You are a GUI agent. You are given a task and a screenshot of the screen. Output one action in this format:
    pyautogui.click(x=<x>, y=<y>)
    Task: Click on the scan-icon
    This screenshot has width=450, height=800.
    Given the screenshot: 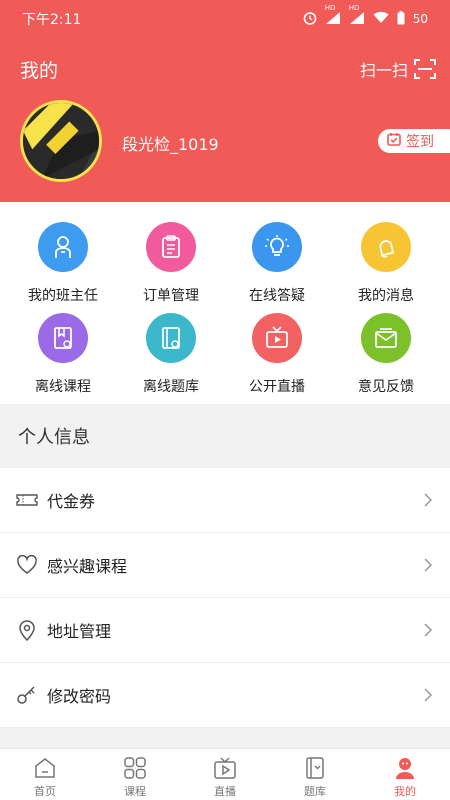 What is the action you would take?
    pyautogui.click(x=425, y=69)
    